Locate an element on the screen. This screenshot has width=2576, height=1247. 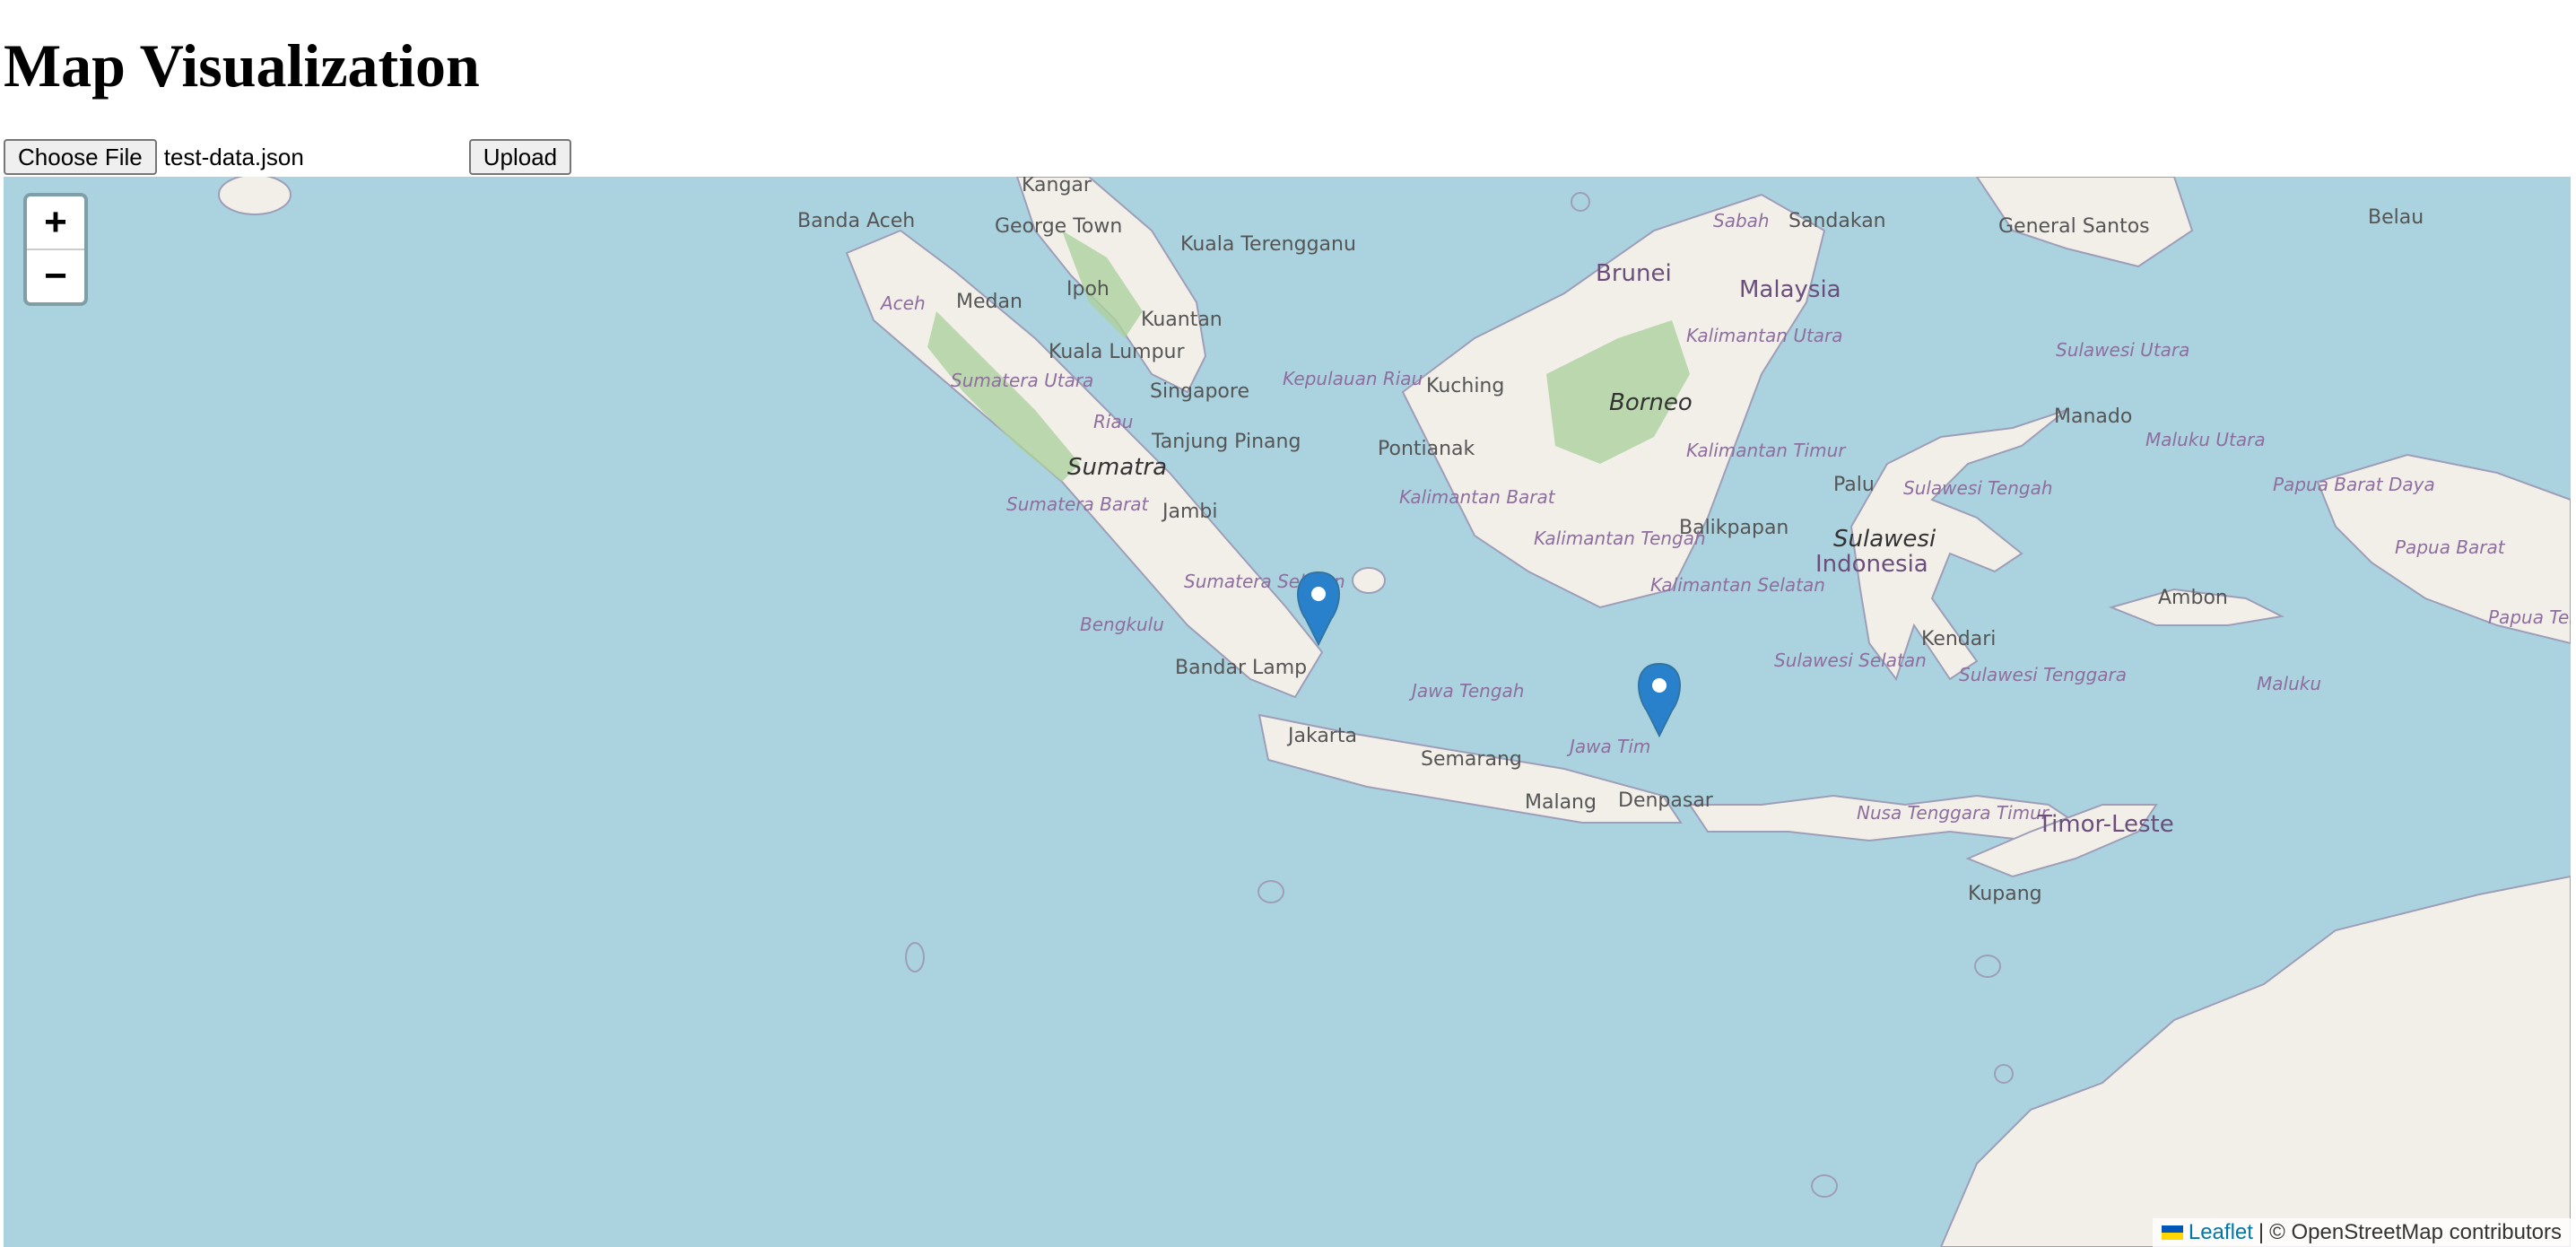
map-label: Sulawesi Selatan is located at coordinates (1850, 660).